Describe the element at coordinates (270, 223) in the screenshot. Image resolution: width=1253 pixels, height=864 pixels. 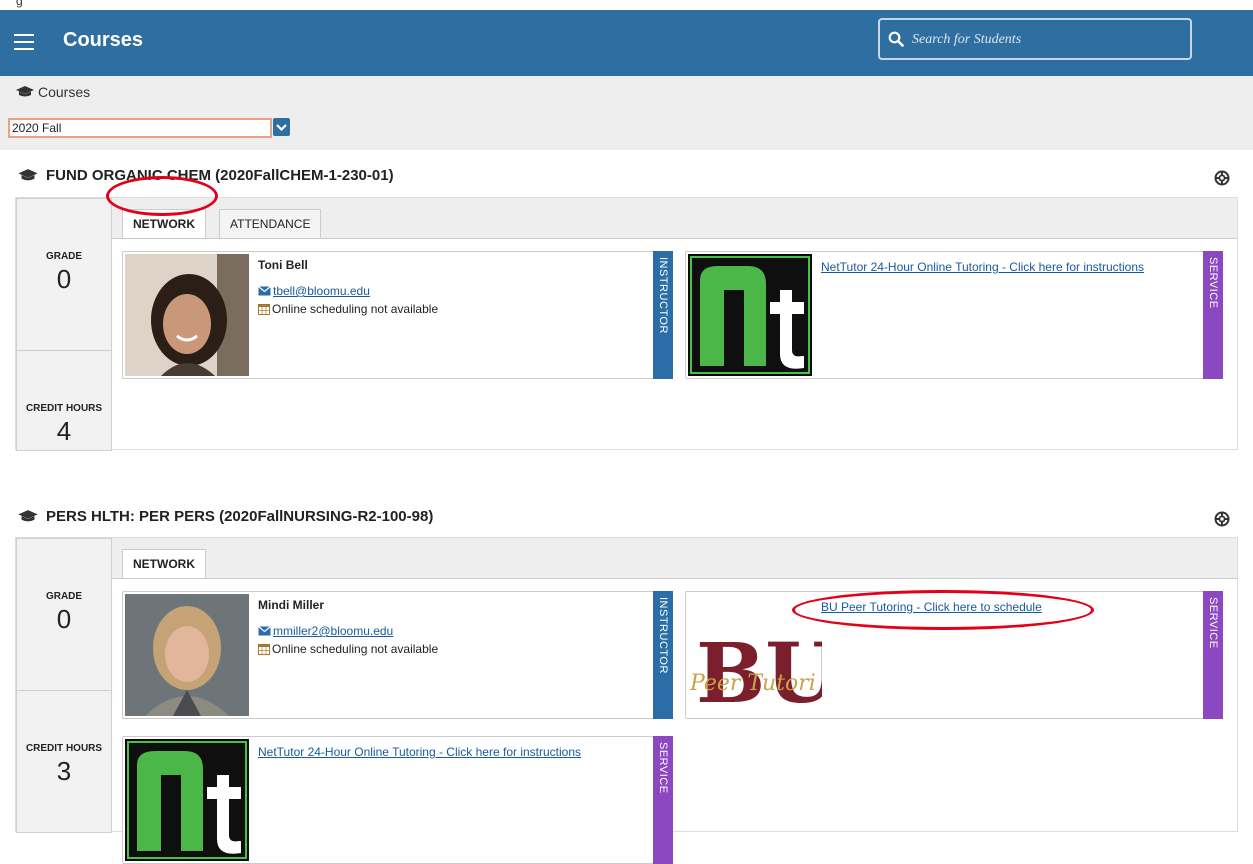
I see `tab-attendance: ATTENDANCE` at that location.